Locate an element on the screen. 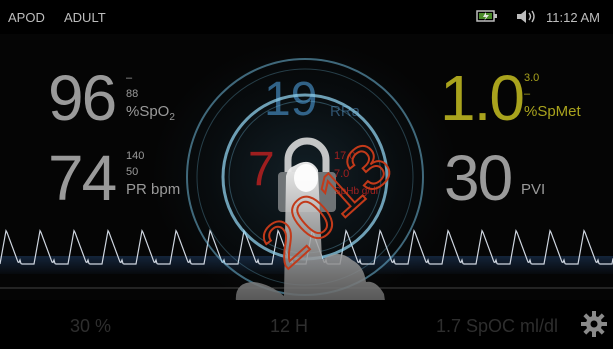 The width and height of the screenshot is (613, 349). spmet-low-limit: – is located at coordinates (527, 94).